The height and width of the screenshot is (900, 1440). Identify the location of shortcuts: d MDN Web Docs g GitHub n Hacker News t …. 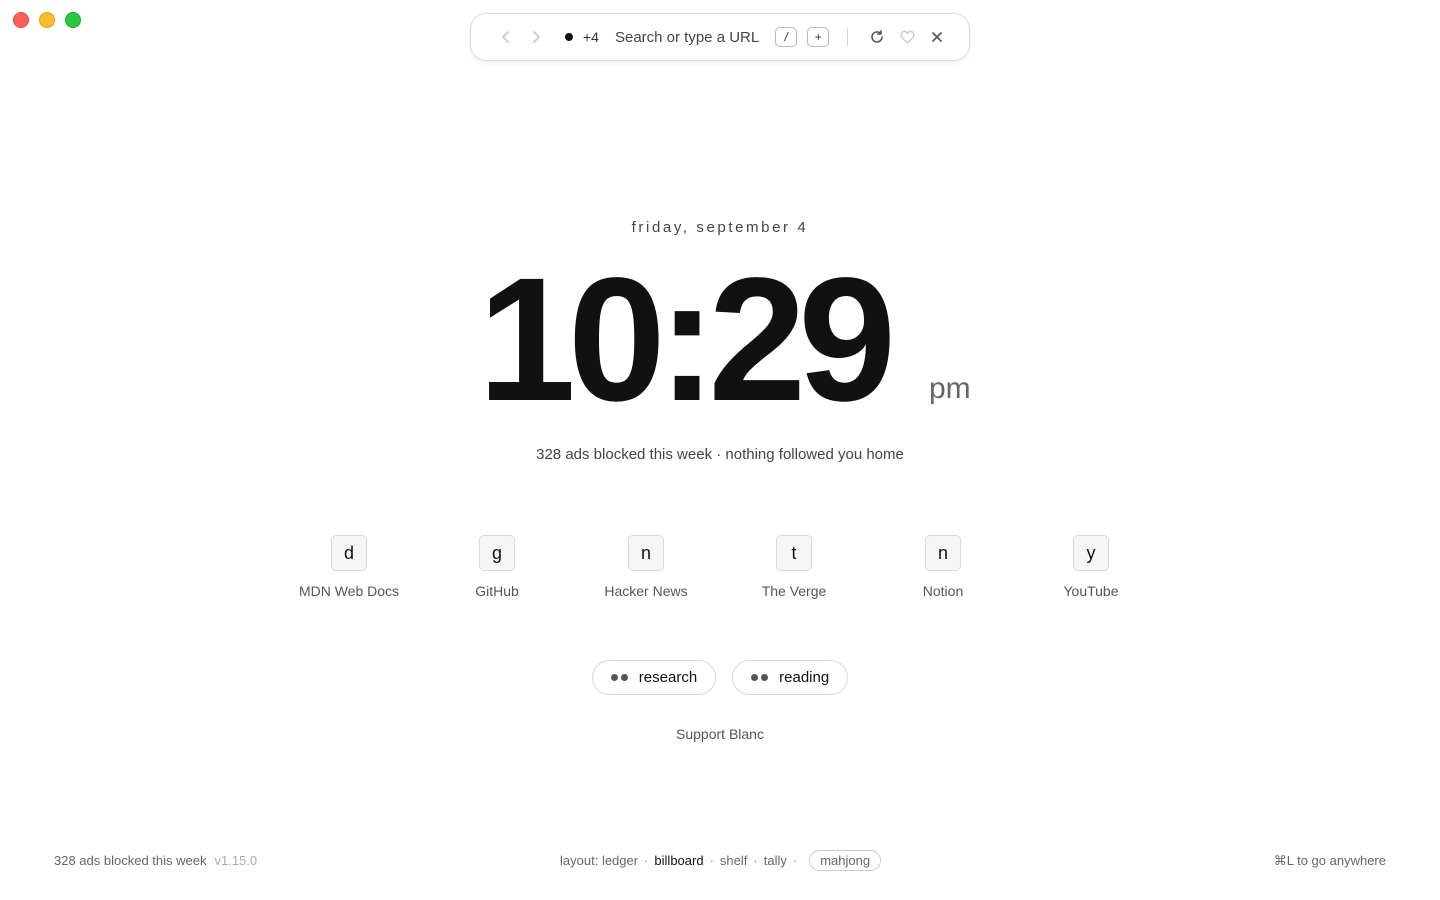
(720, 570).